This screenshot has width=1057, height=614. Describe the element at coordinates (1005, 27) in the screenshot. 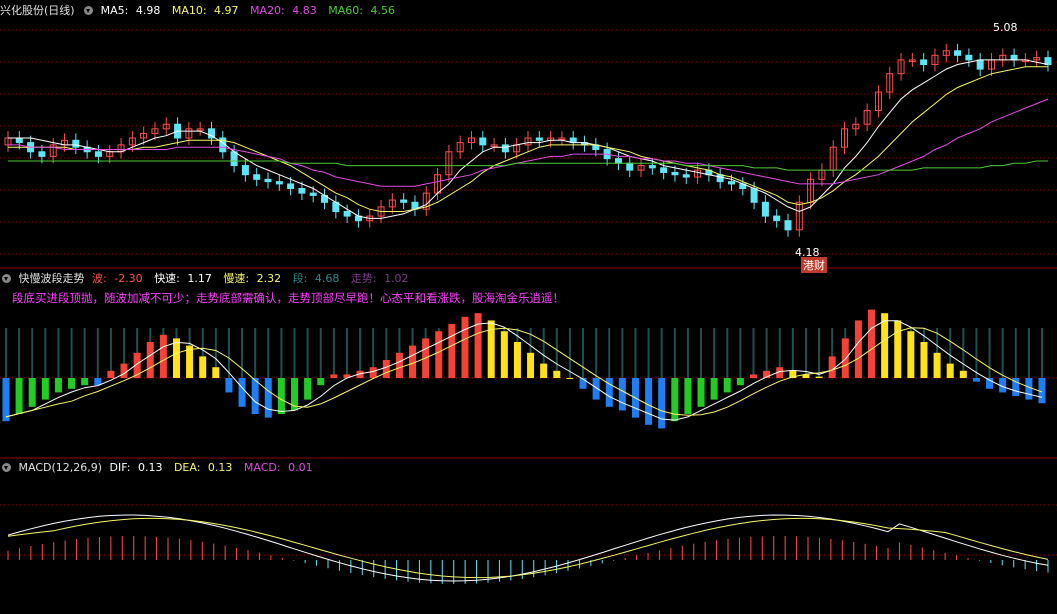

I see `high-price-marker: 5.08` at that location.